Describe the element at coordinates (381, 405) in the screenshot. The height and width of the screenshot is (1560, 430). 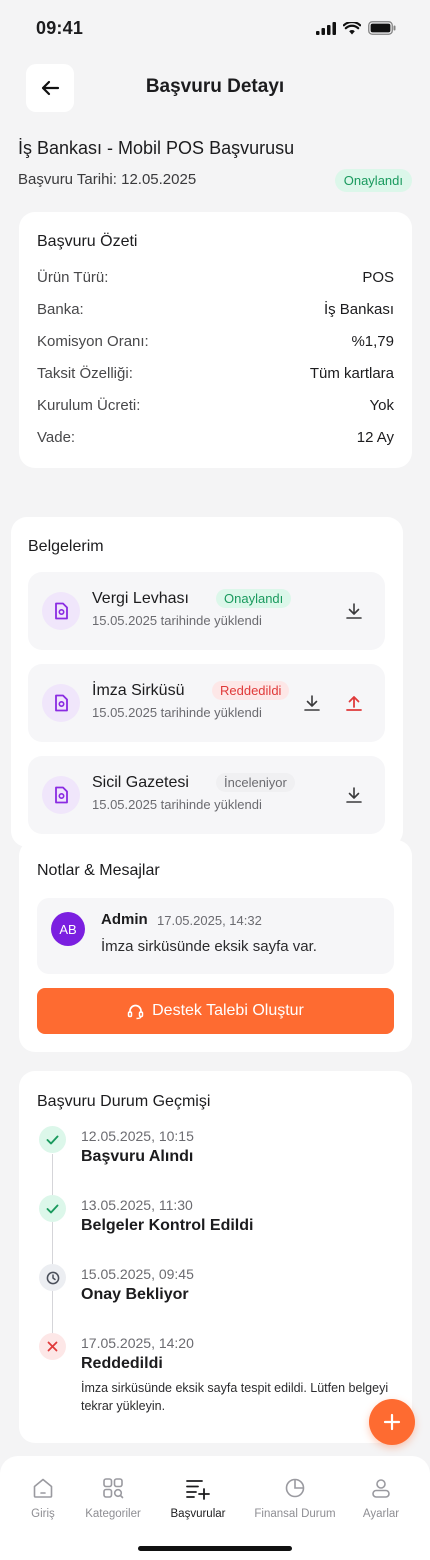
I see `summary-value: Yok` at that location.